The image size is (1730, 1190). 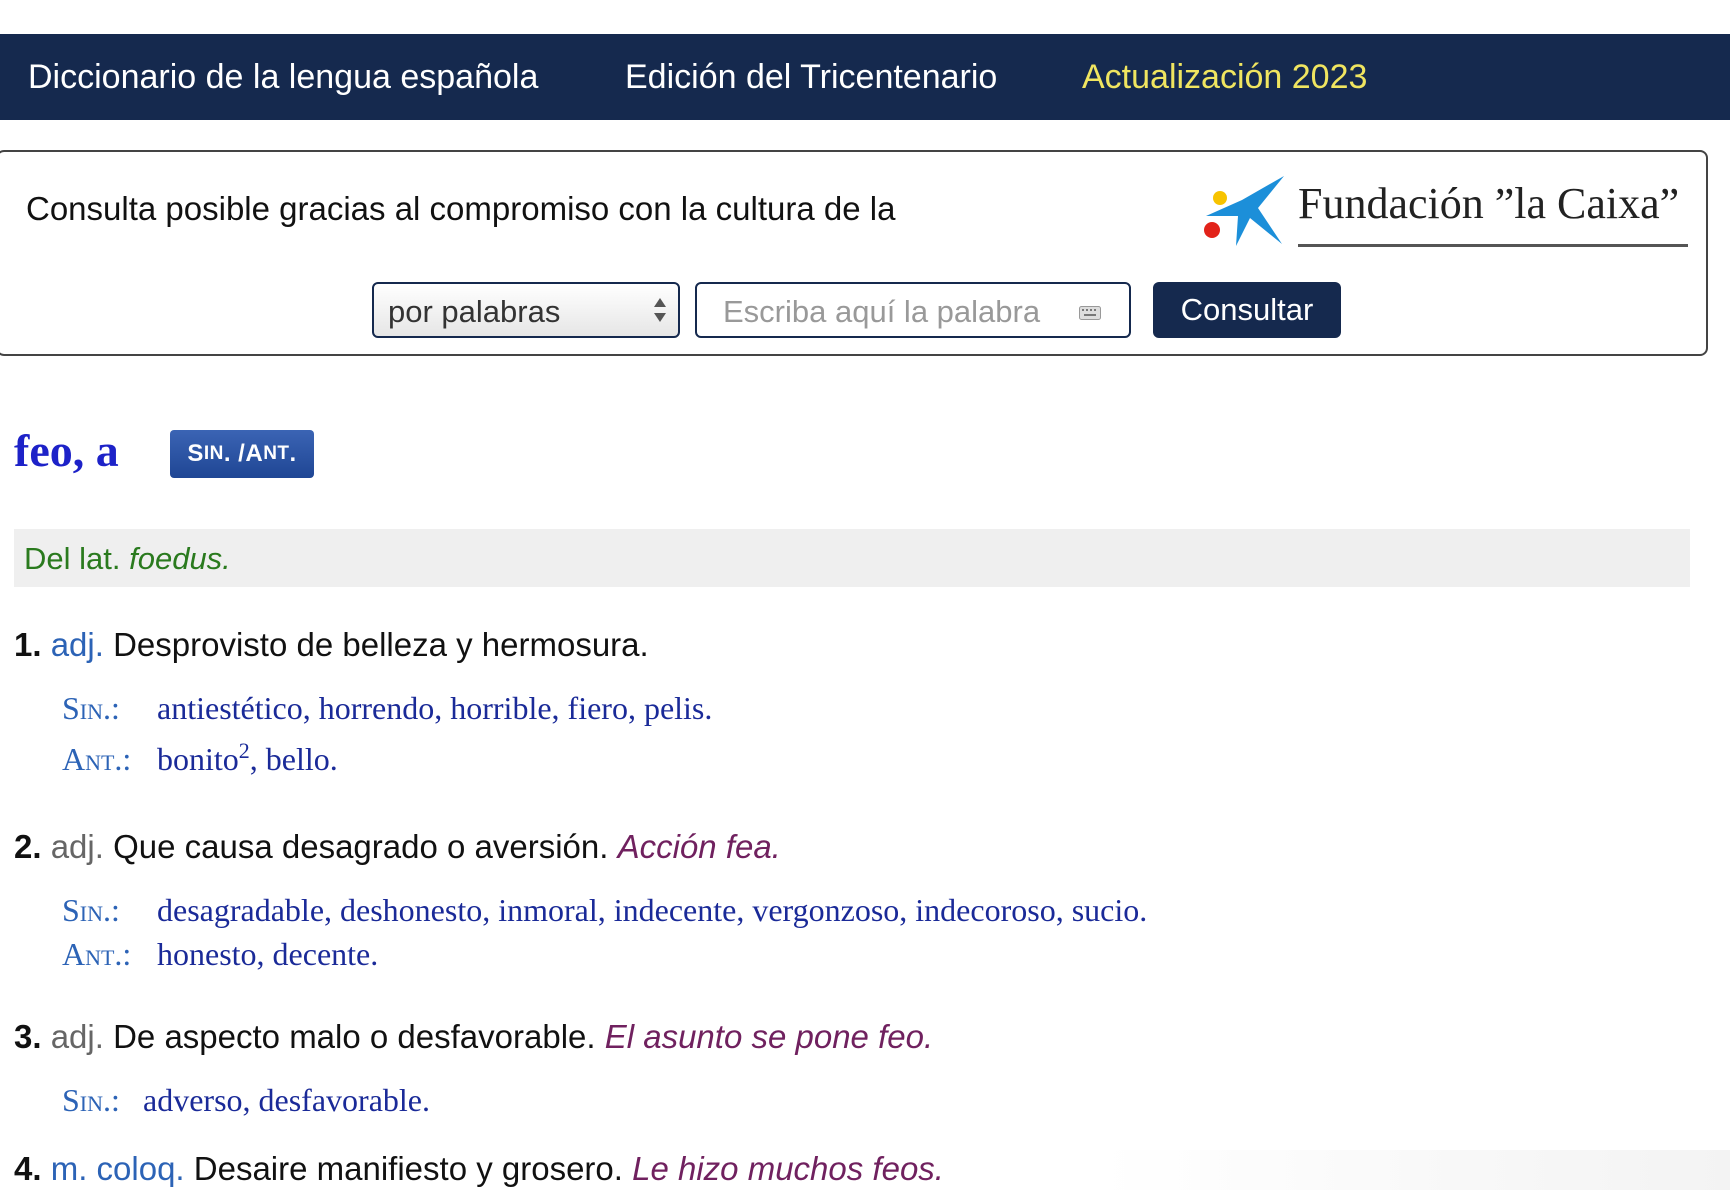 I want to click on search-placeholder: Escriba aquí la palabra, so click(x=882, y=311).